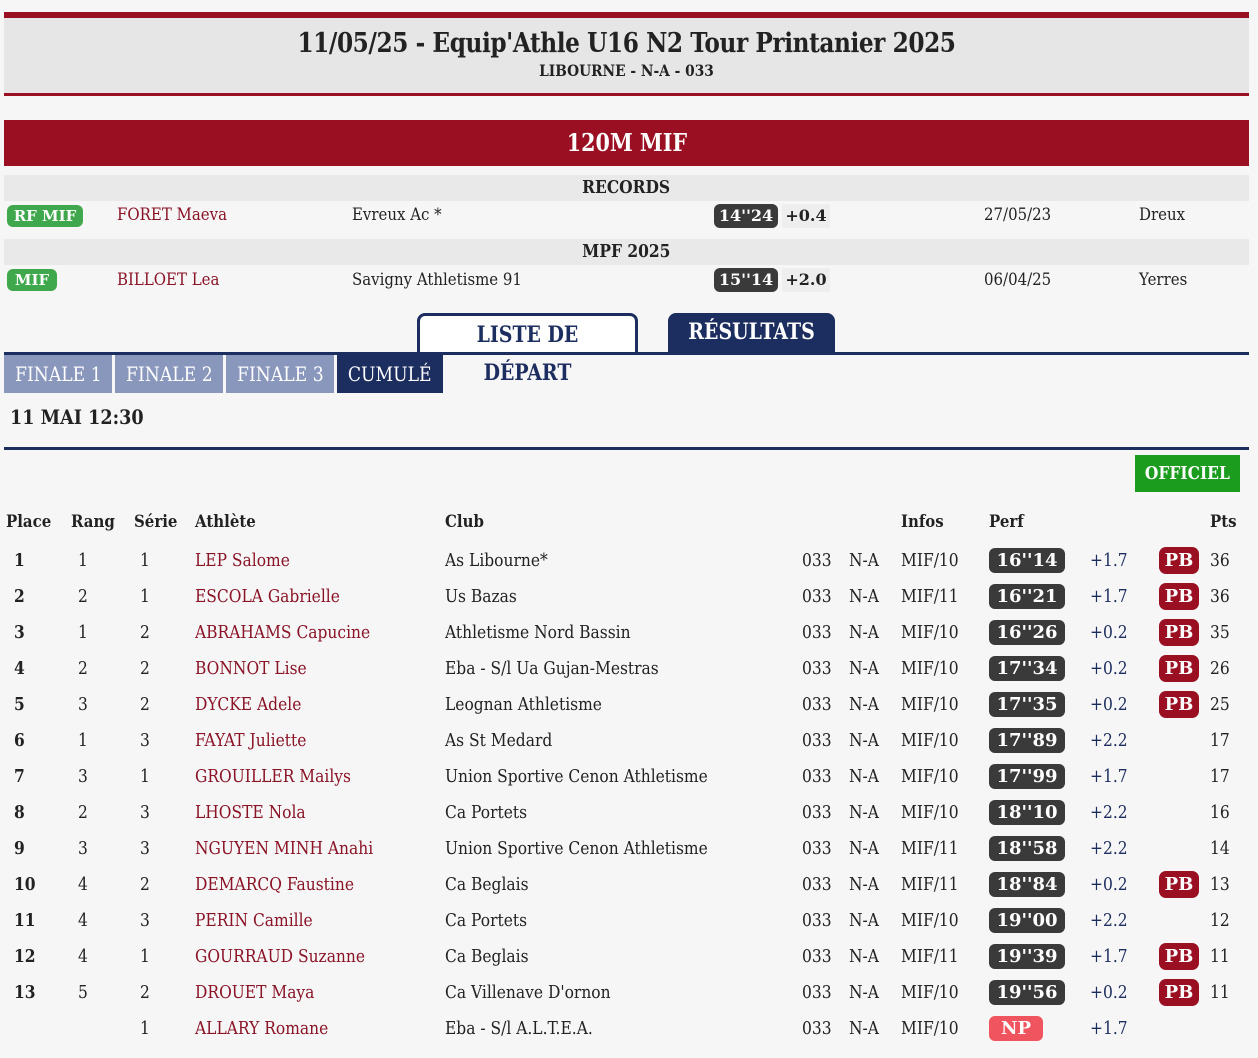 The image size is (1258, 1058). Describe the element at coordinates (390, 374) in the screenshot. I see `subtab-cumule: CUMULÉ` at that location.